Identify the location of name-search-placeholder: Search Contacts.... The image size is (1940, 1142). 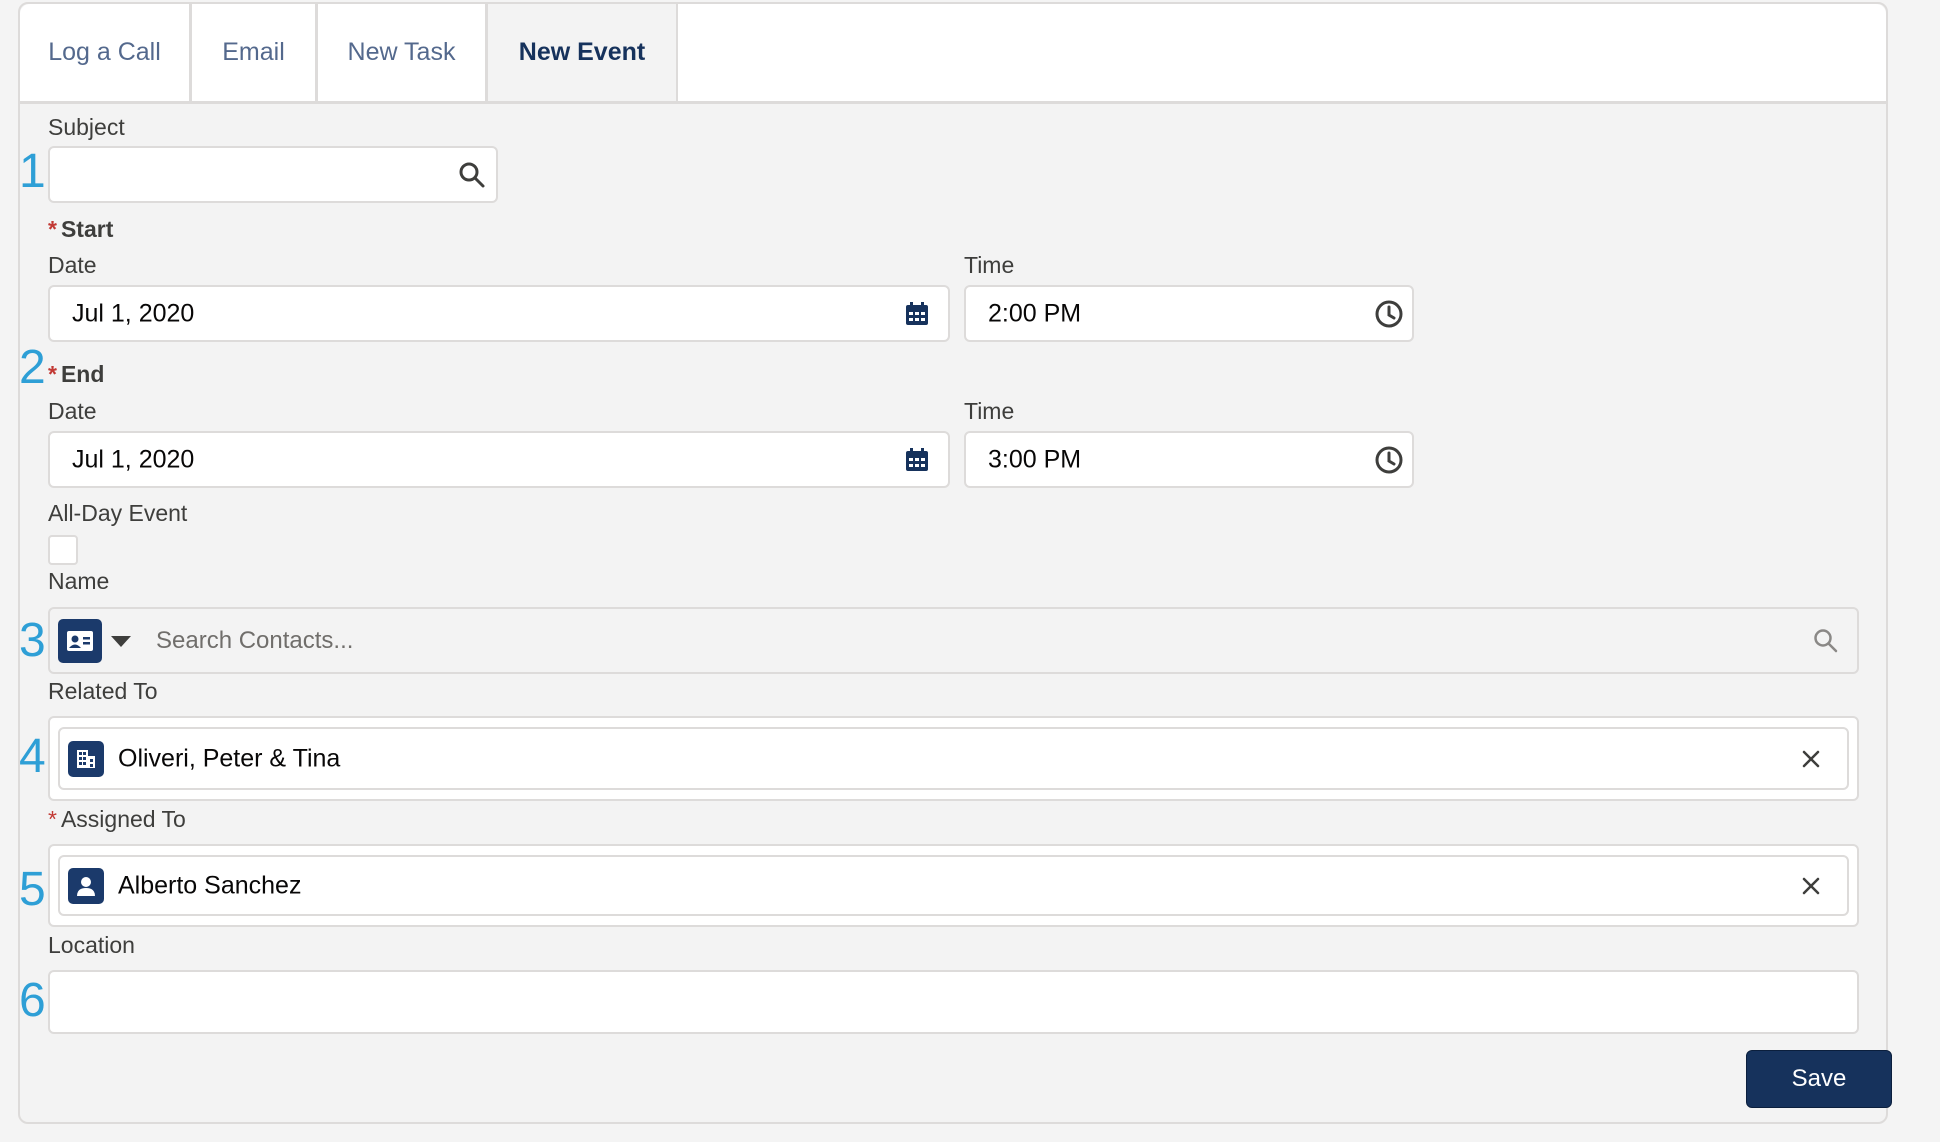
(255, 640).